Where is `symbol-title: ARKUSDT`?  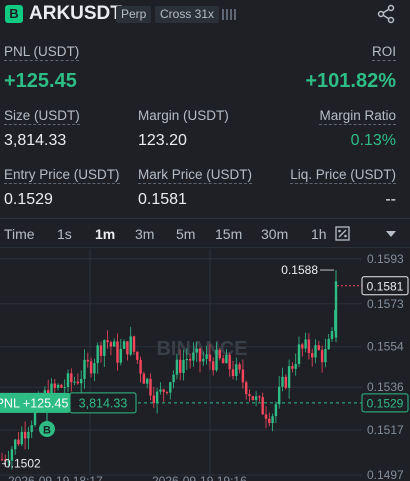 symbol-title: ARKUSDT is located at coordinates (75, 14).